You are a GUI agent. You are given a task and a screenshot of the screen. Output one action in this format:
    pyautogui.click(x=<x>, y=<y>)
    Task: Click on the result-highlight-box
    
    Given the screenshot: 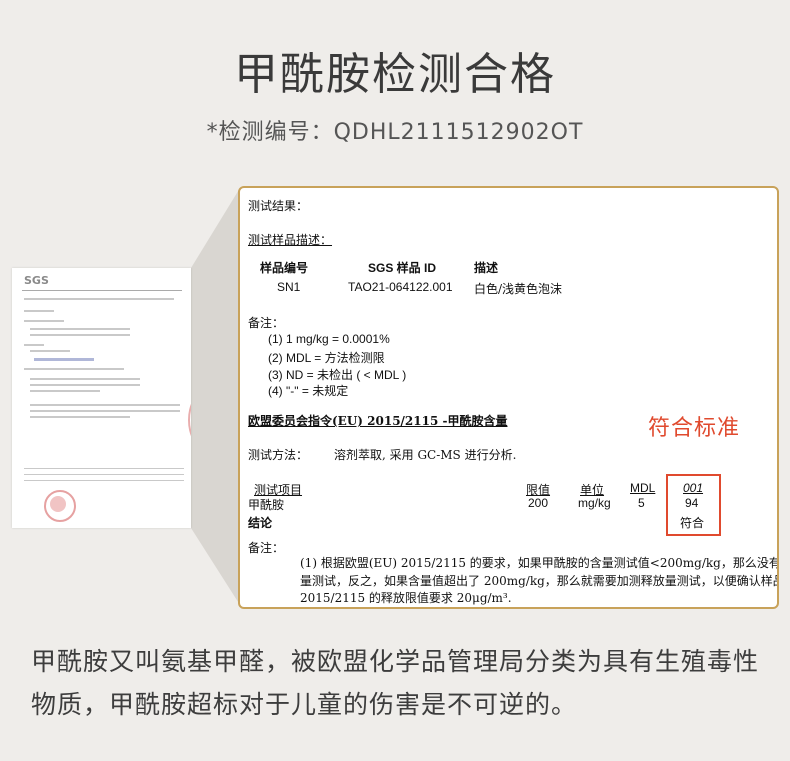 What is the action you would take?
    pyautogui.click(x=693, y=505)
    